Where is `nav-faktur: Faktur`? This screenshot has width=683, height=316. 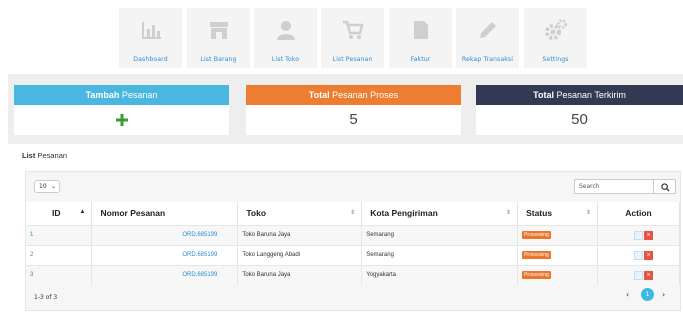 nav-faktur: Faktur is located at coordinates (420, 38).